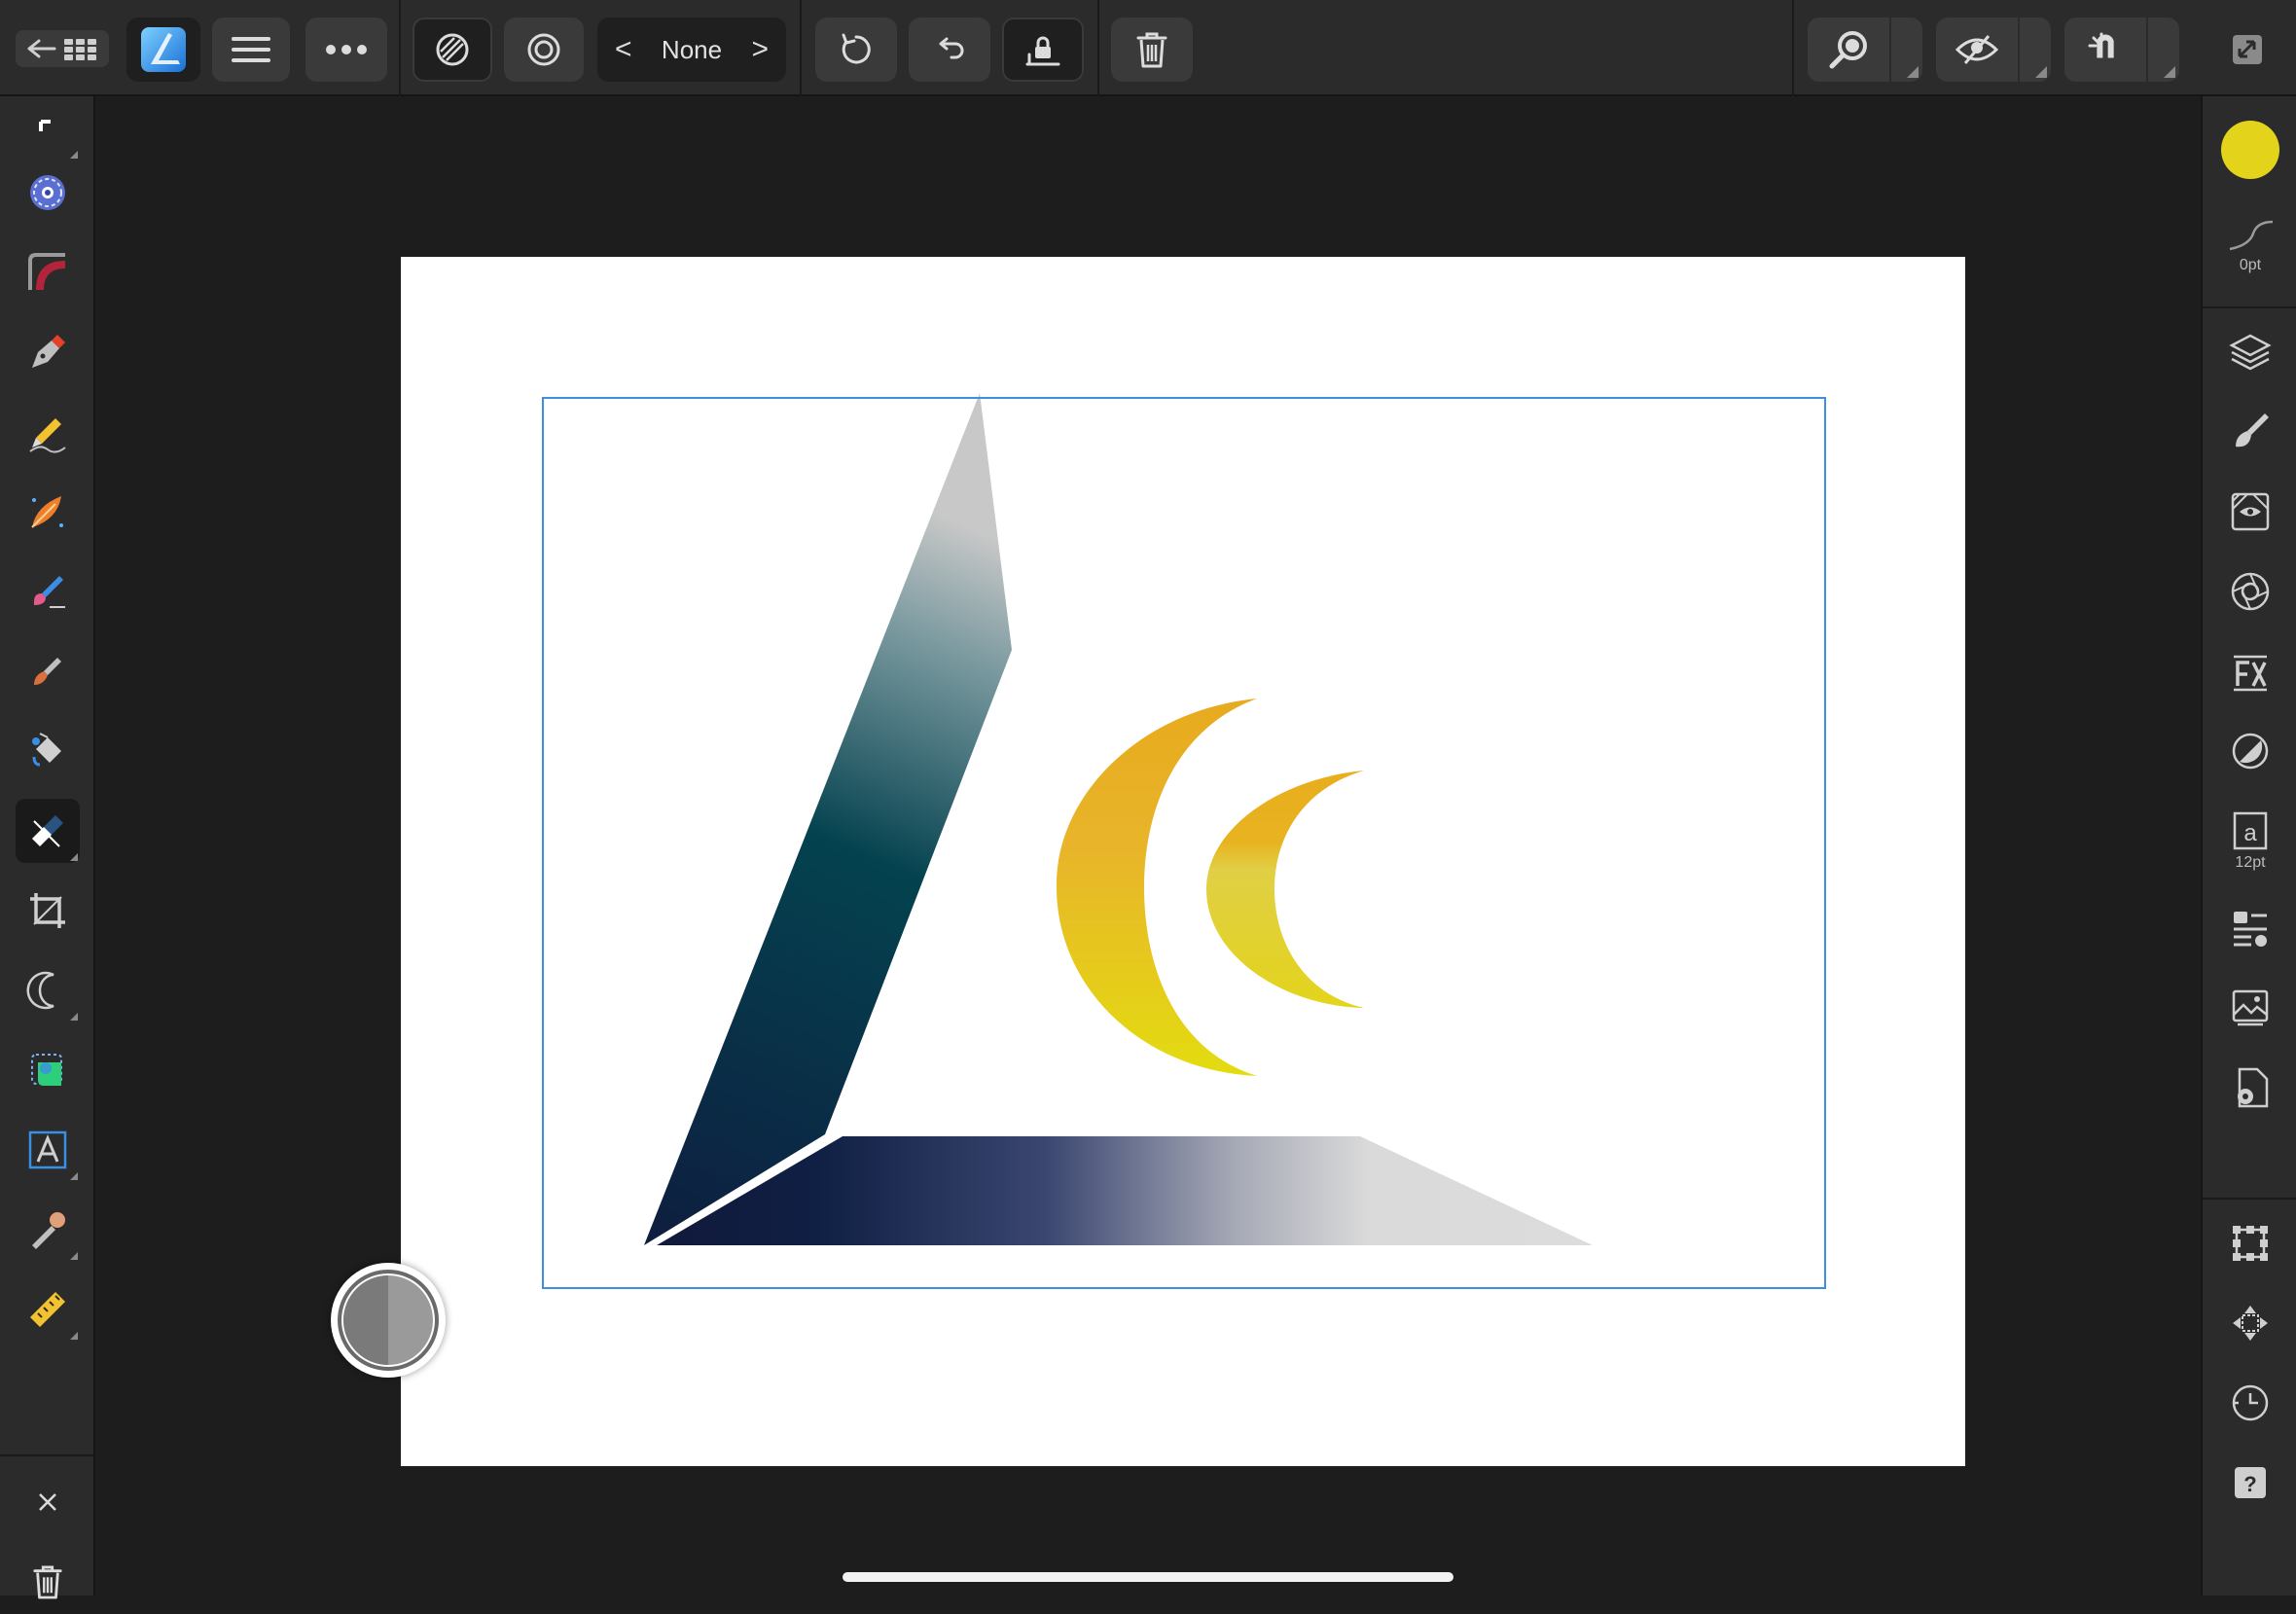  I want to click on stock-studio-button, so click(2250, 1008).